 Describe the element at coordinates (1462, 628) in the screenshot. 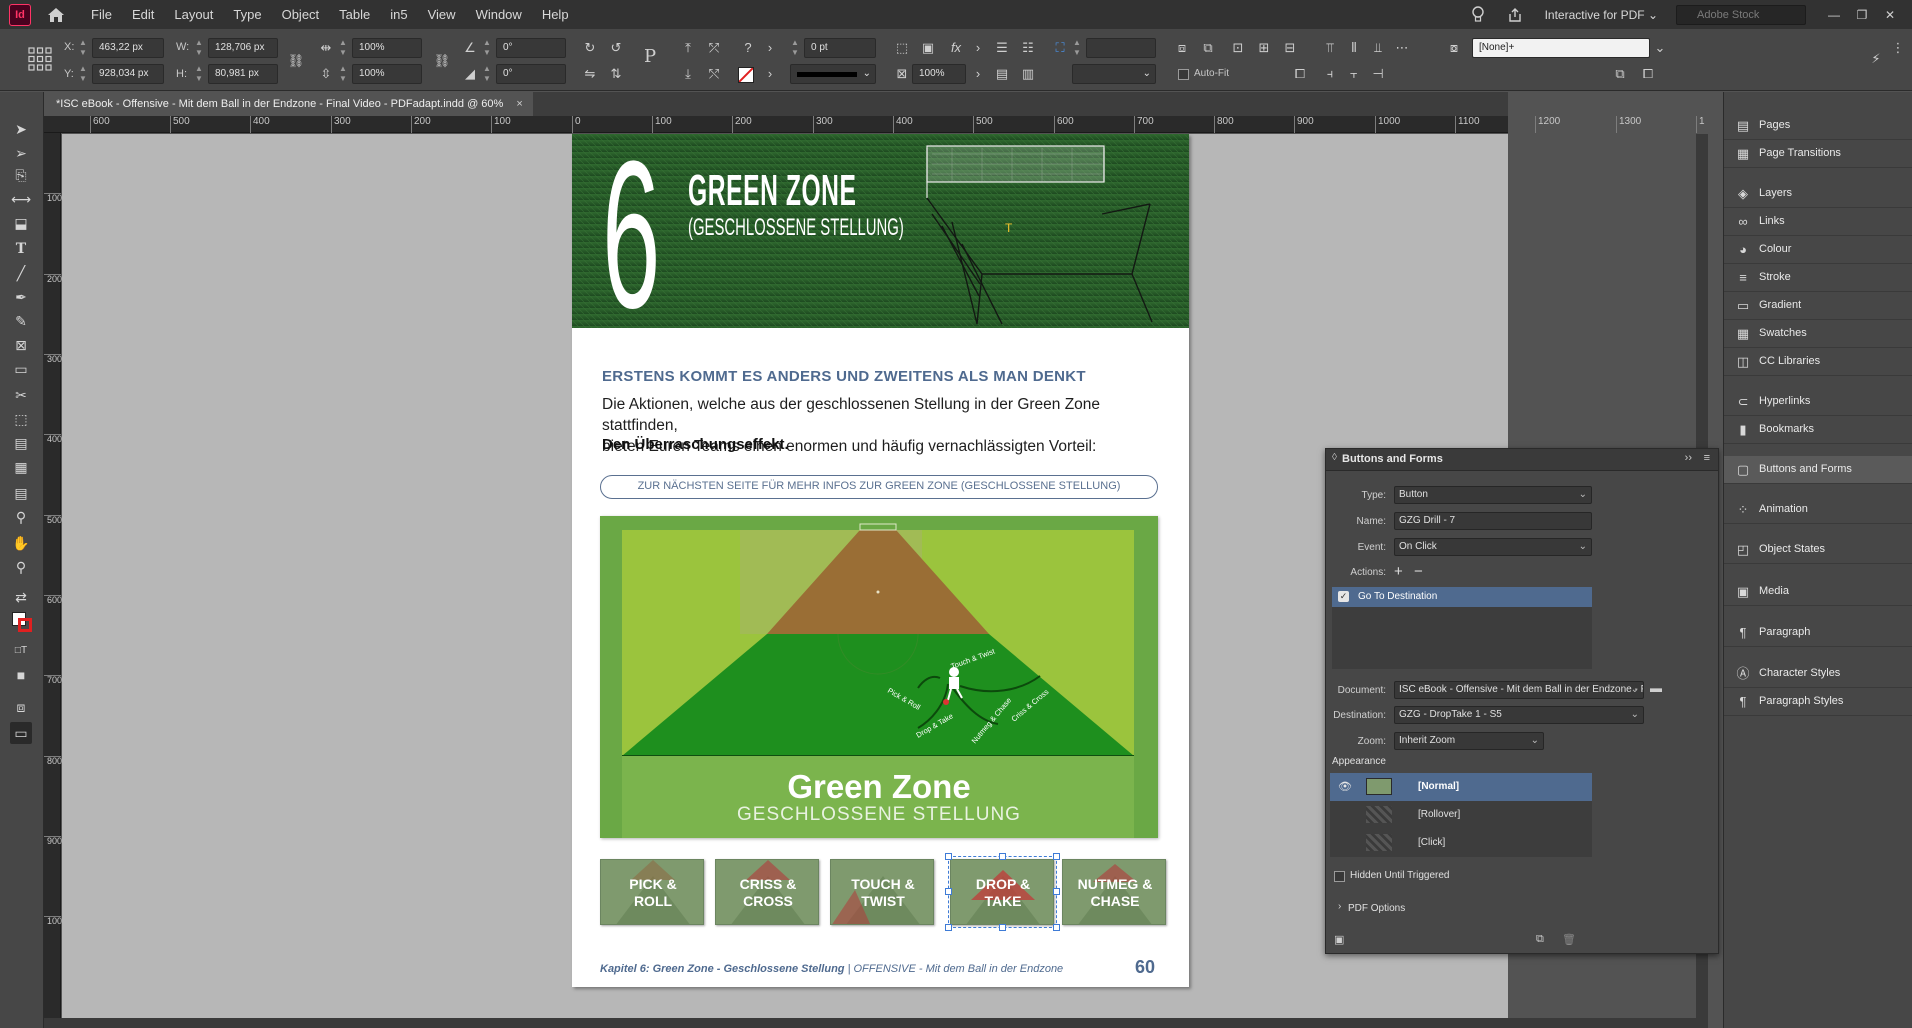

I see `actions-list: ✓ Go To Destination` at that location.